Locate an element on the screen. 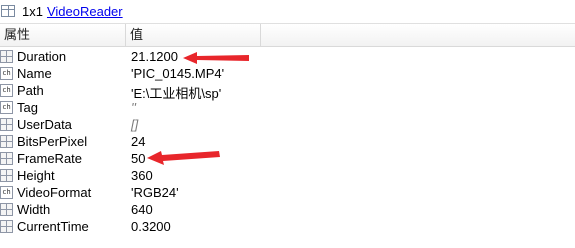  field-column-header: 属性 is located at coordinates (63, 35).